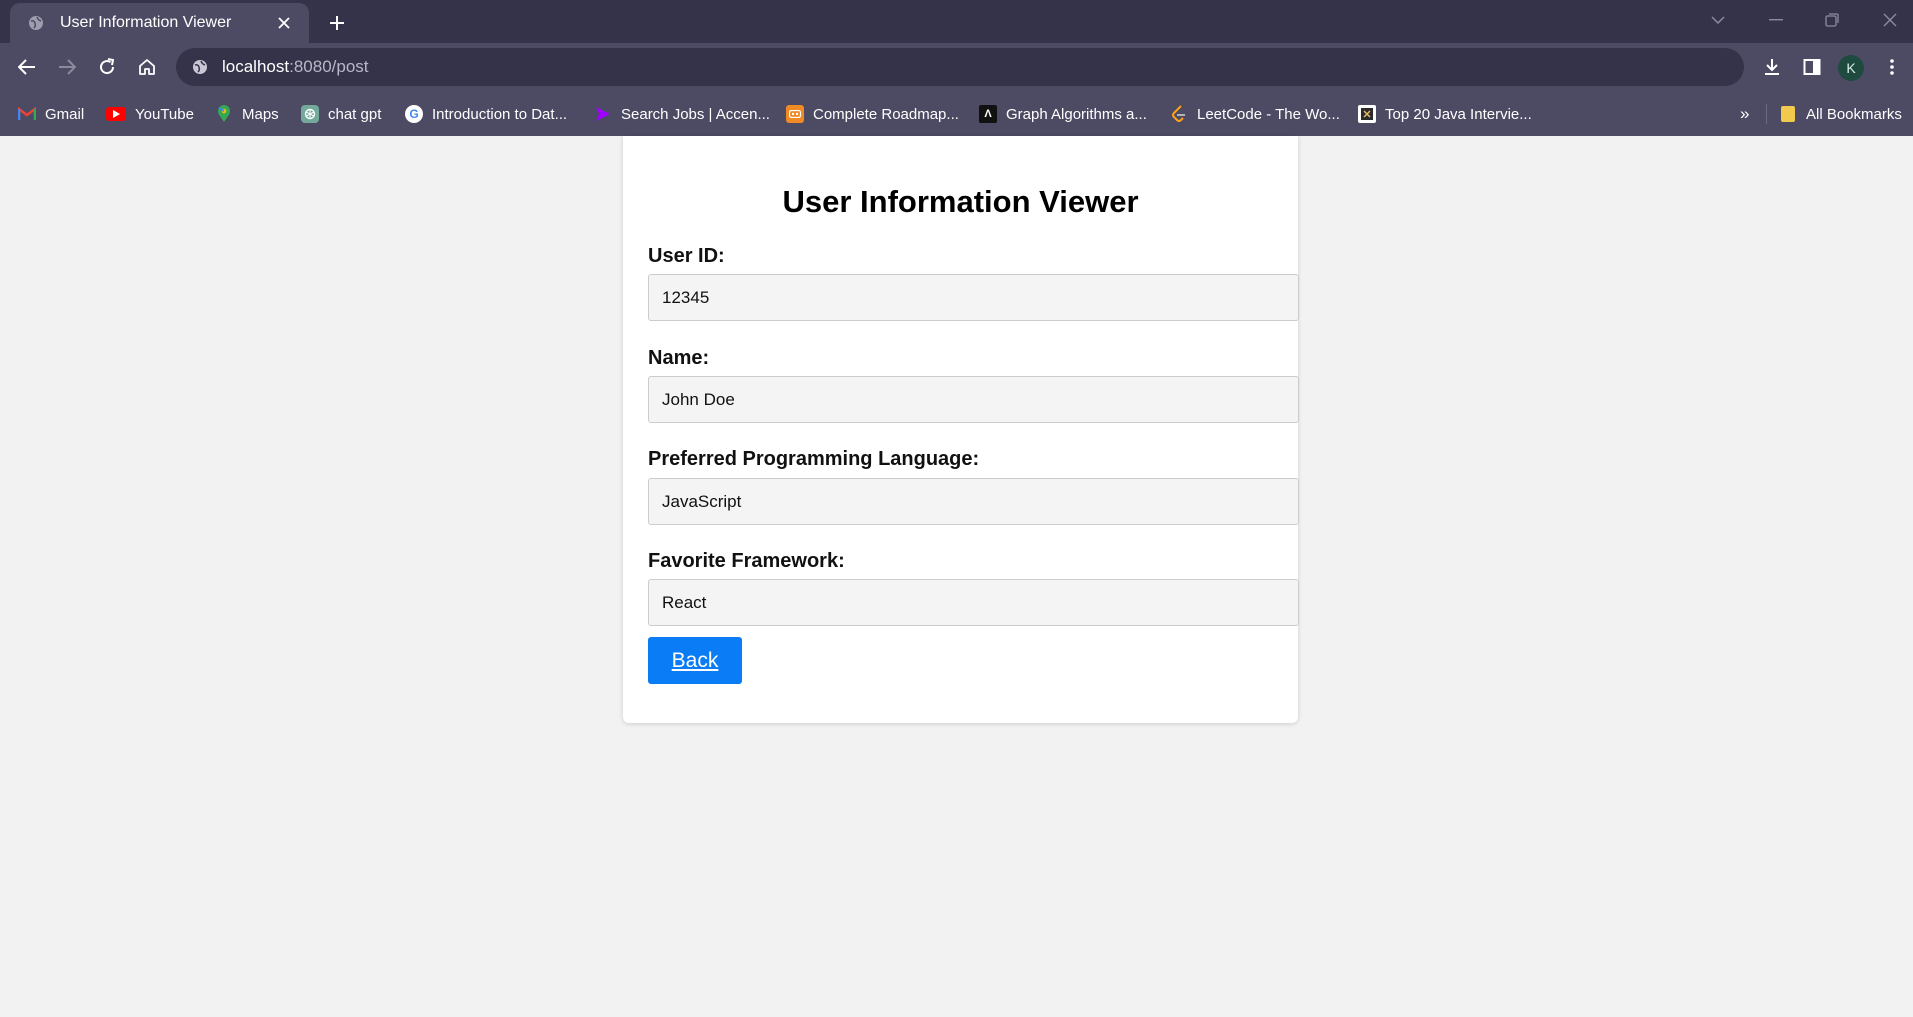 The height and width of the screenshot is (1017, 1913). What do you see at coordinates (1766, 114) in the screenshot?
I see `bookmarks-divider` at bounding box center [1766, 114].